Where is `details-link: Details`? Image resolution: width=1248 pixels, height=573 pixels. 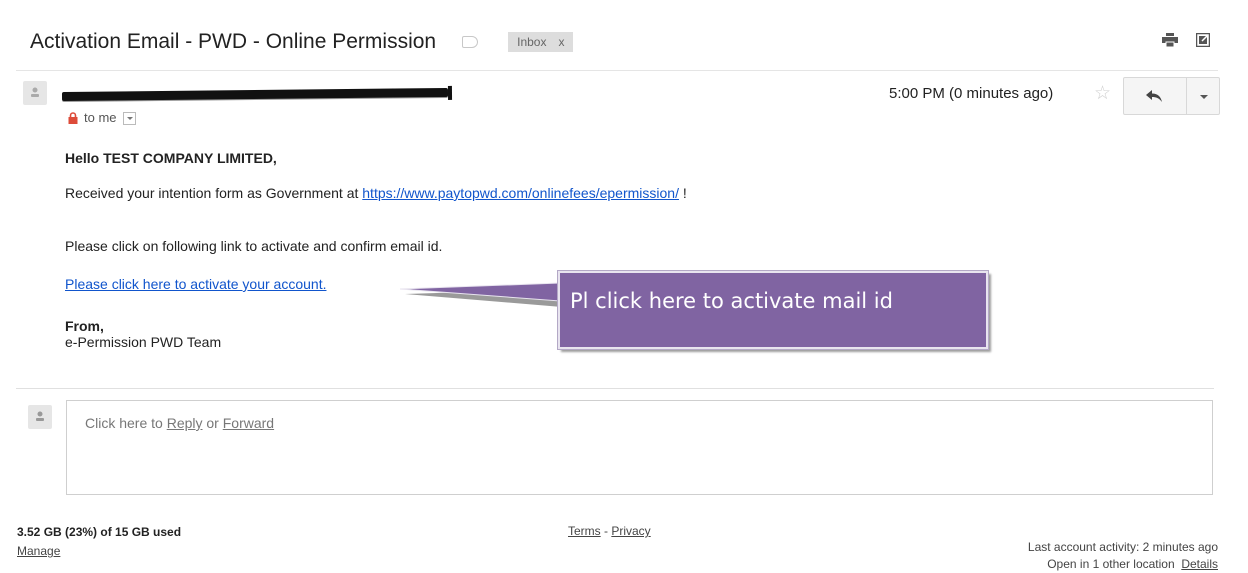 details-link: Details is located at coordinates (1199, 564).